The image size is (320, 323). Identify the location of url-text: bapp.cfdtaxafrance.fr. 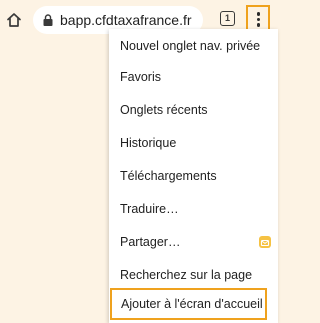
(126, 20).